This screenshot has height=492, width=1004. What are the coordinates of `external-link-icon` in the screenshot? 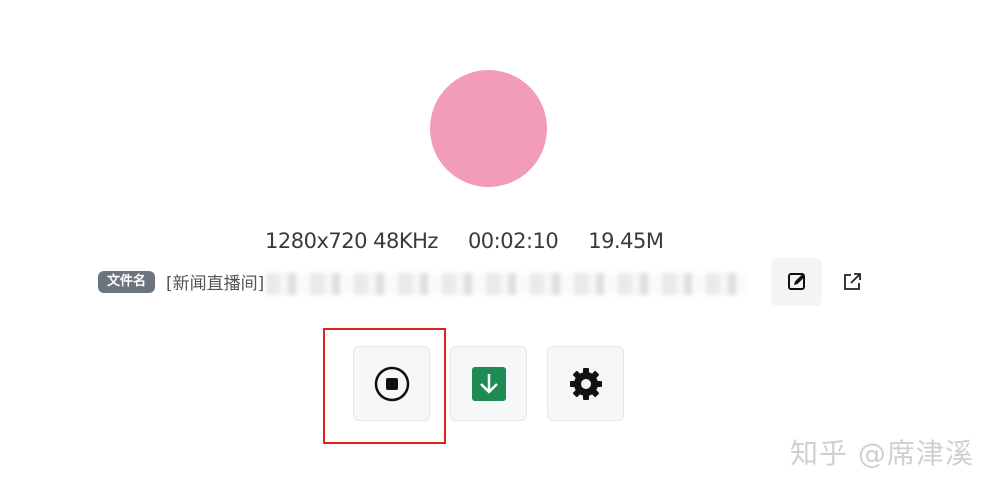 It's located at (852, 281).